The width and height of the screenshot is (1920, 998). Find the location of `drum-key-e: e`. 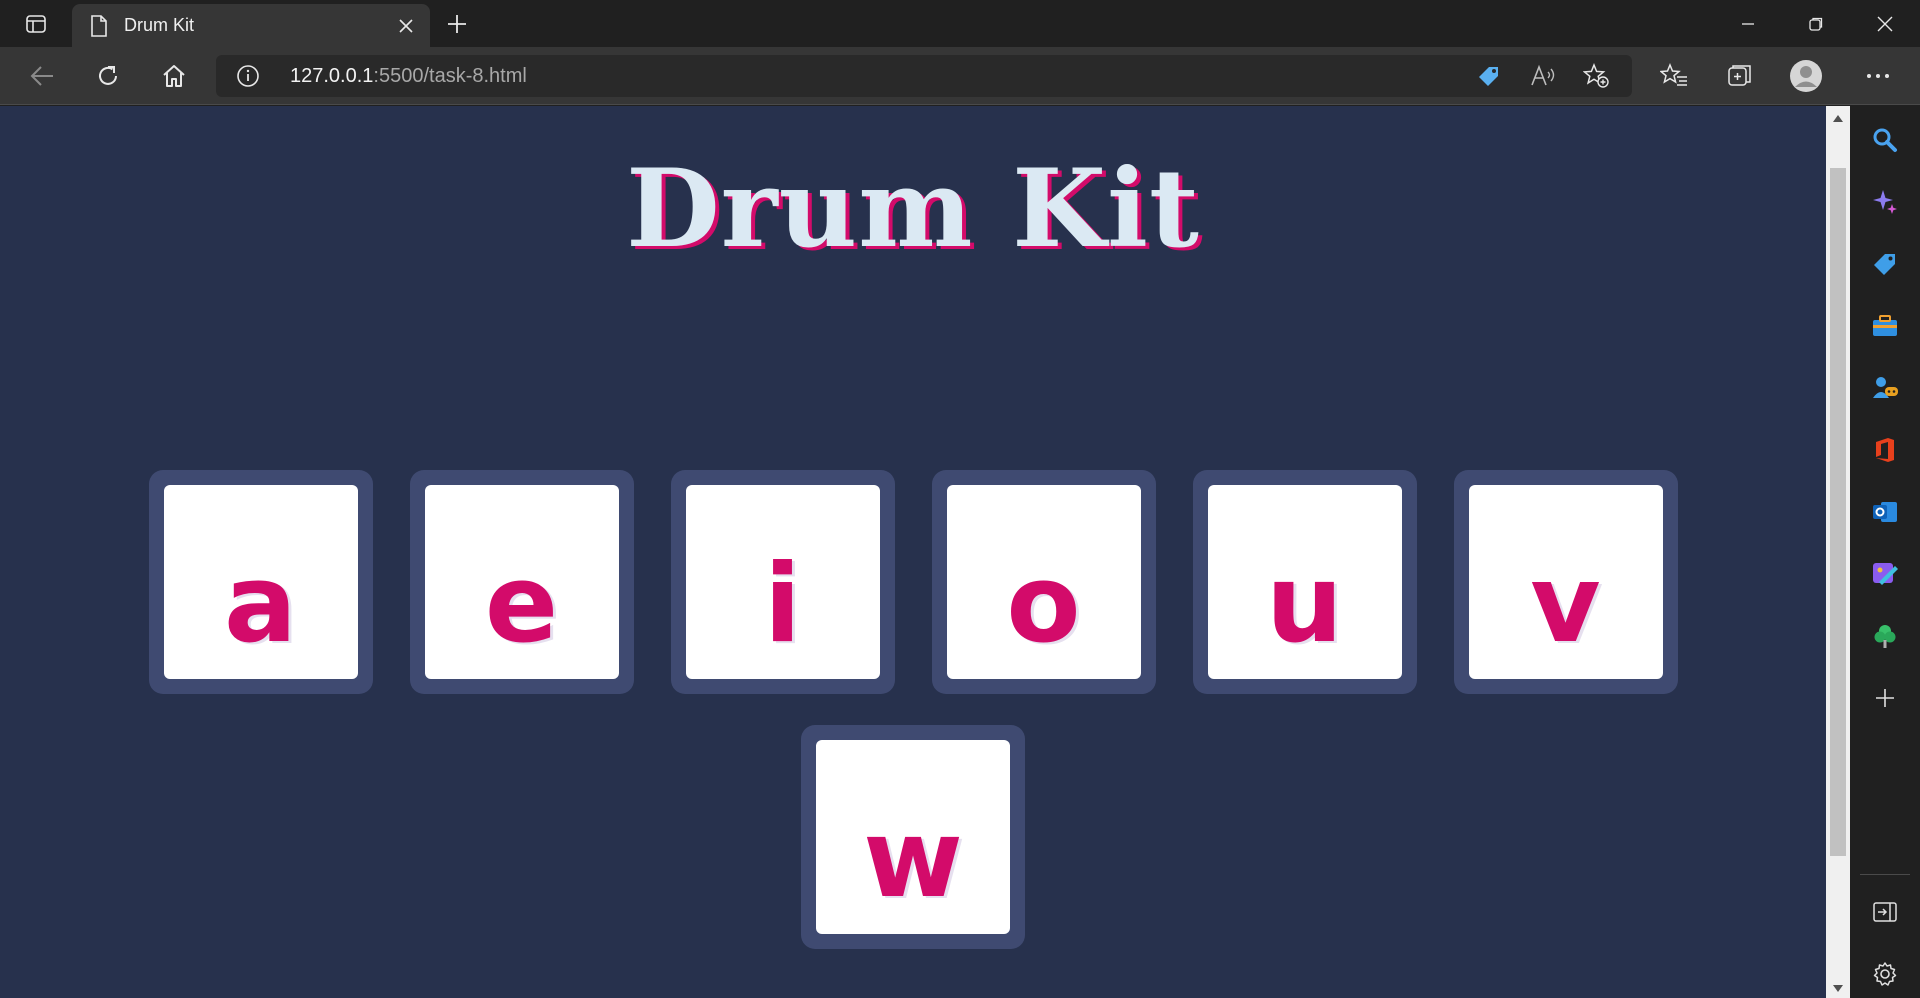

drum-key-e: e is located at coordinates (521, 582).